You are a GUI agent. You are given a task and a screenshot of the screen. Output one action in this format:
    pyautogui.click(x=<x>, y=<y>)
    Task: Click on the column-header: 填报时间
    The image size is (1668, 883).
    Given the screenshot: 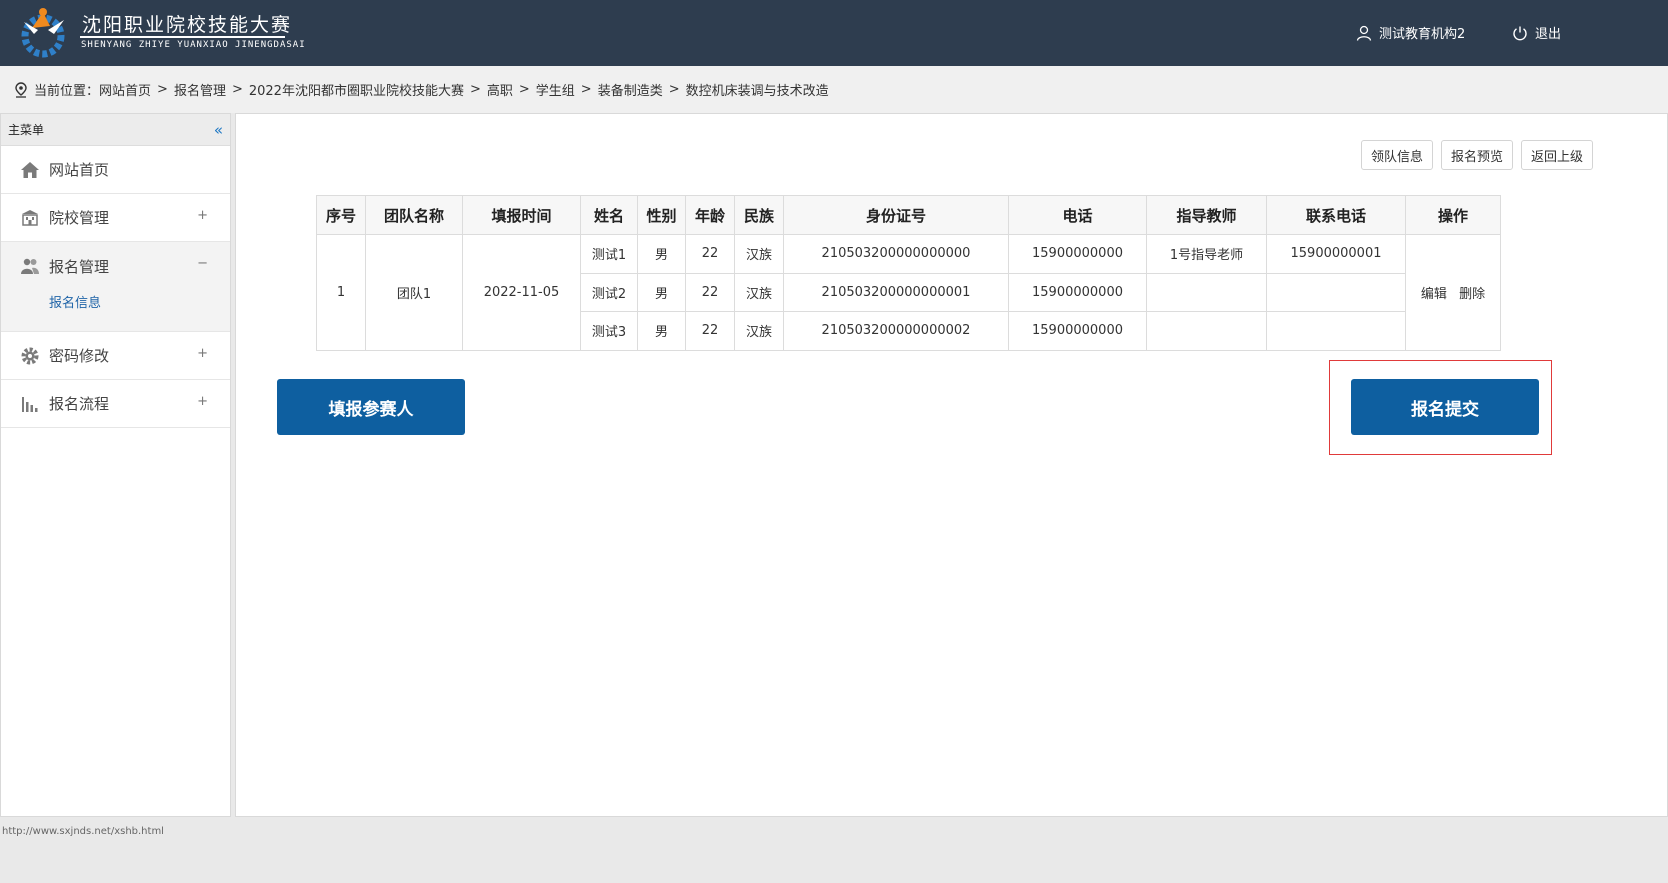 What is the action you would take?
    pyautogui.click(x=521, y=215)
    